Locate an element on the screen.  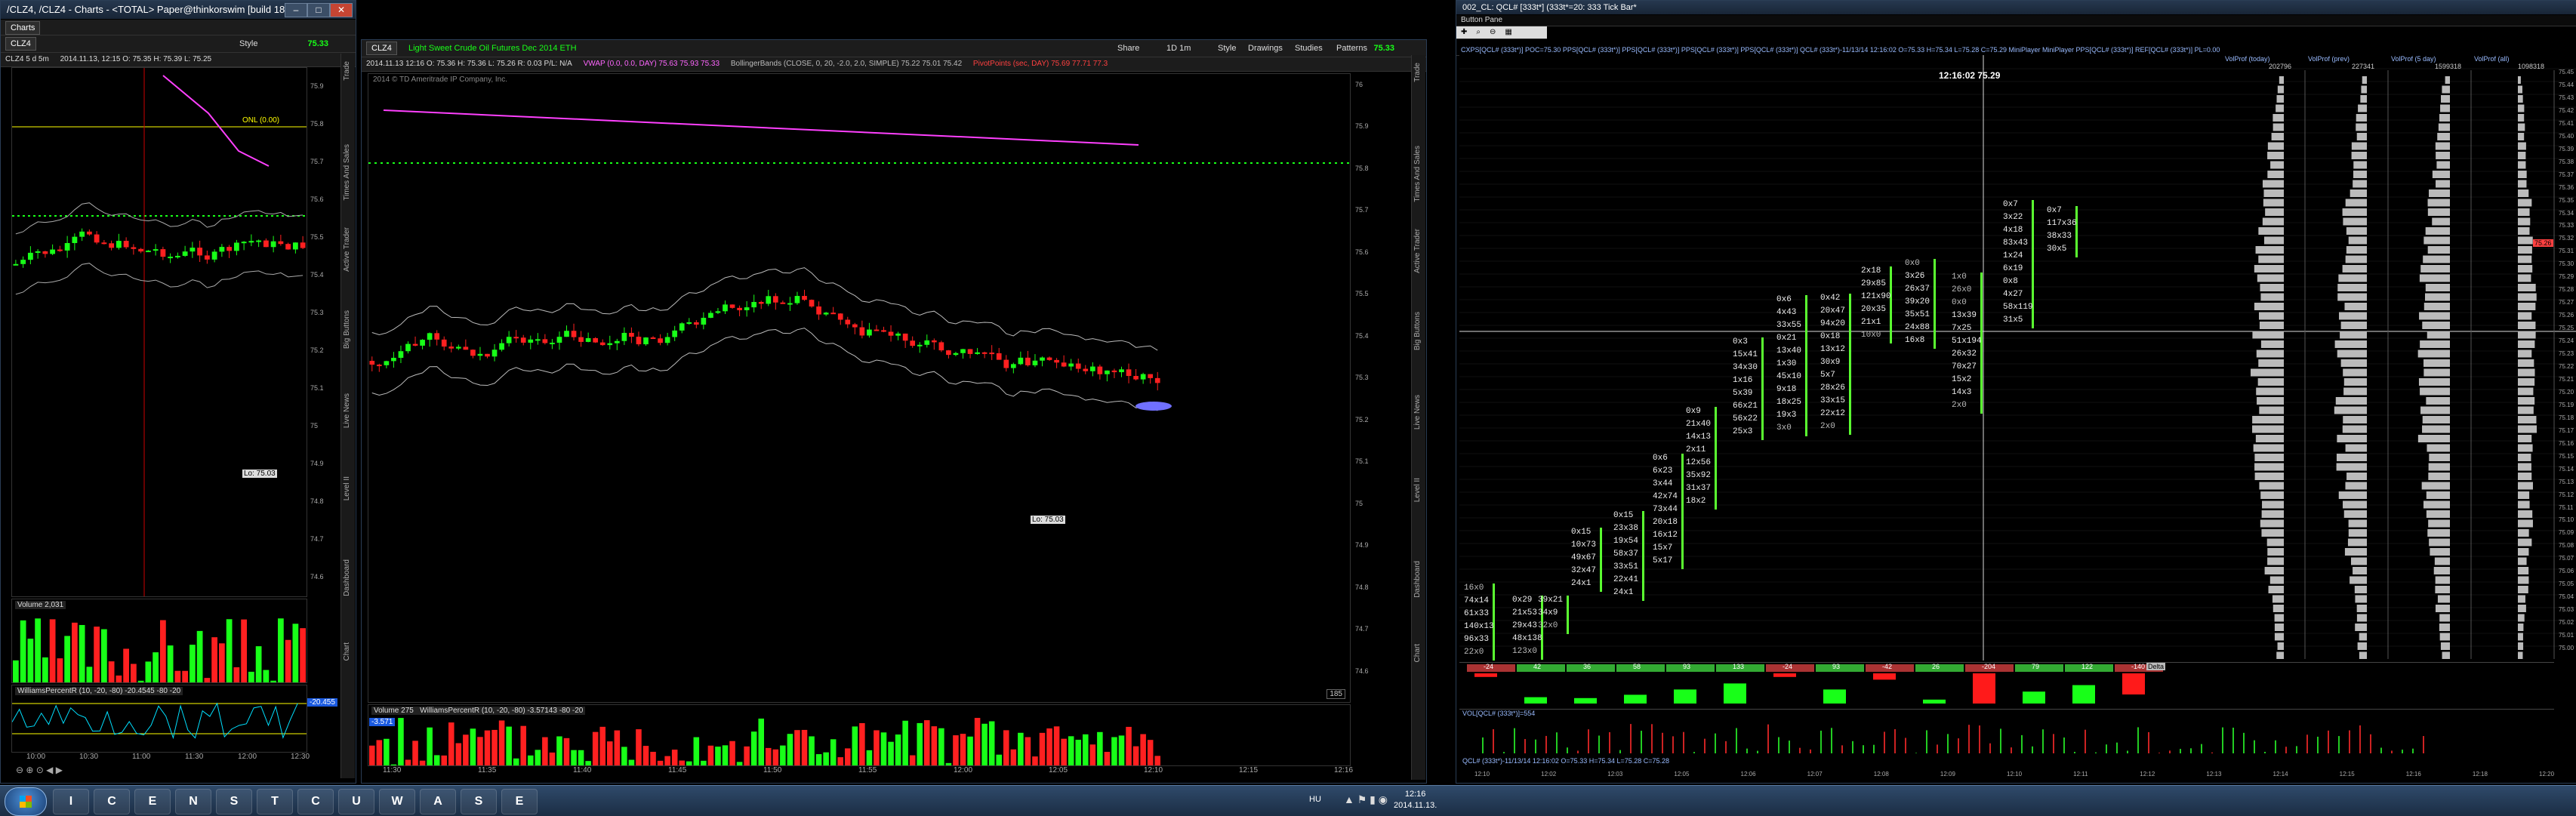
footprint-cell: 83x43 is located at coordinates (2016, 243).